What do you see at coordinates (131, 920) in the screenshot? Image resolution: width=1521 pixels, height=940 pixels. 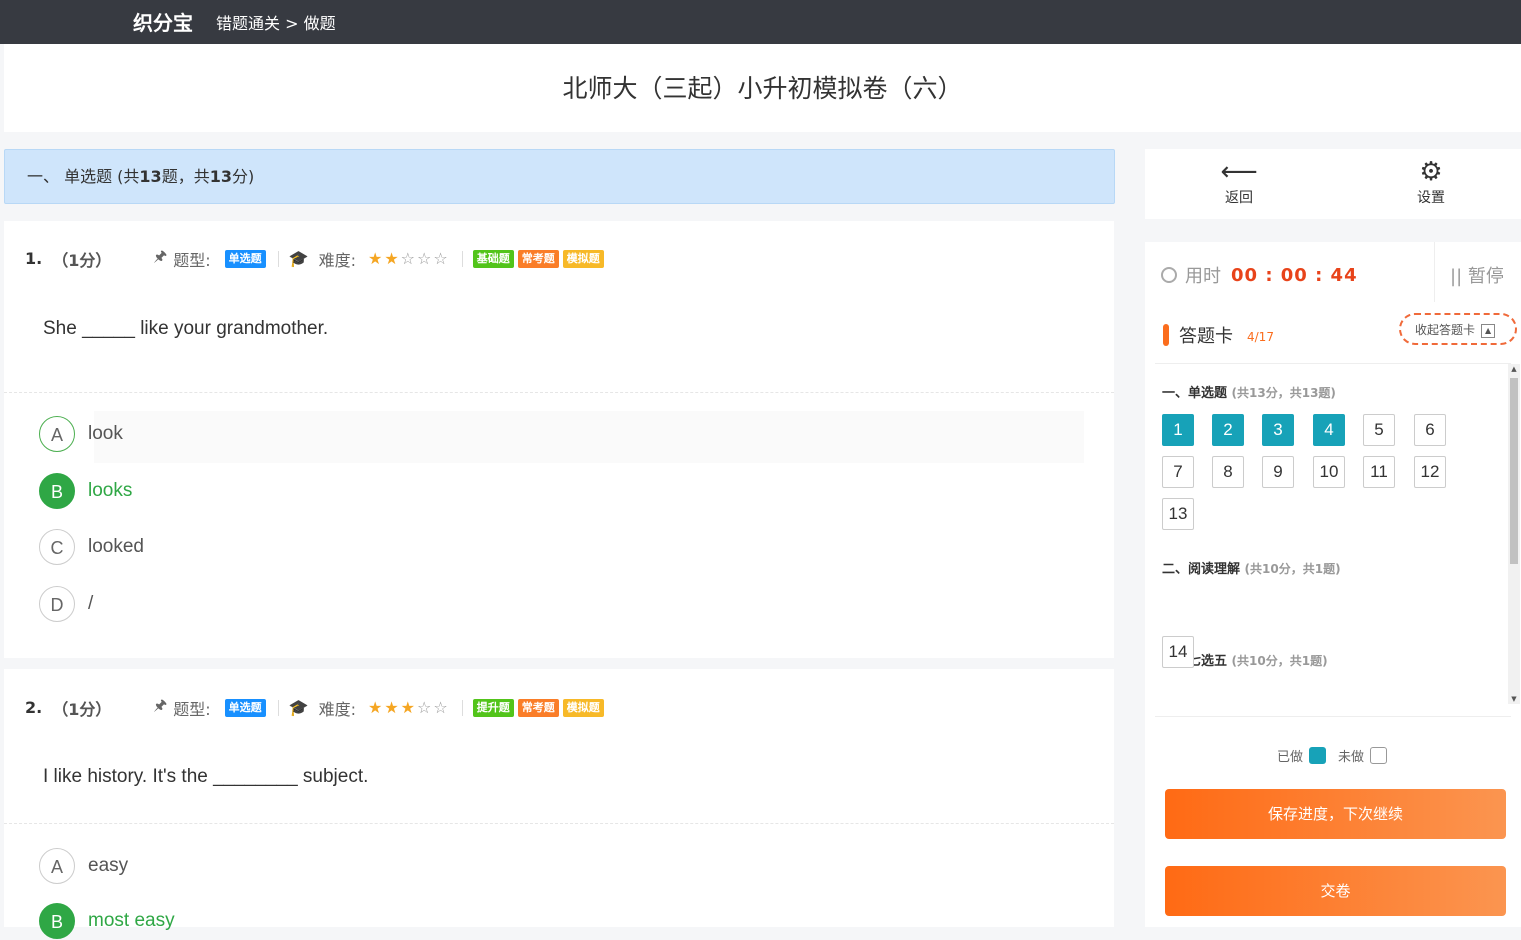 I see `option-text: most easy` at bounding box center [131, 920].